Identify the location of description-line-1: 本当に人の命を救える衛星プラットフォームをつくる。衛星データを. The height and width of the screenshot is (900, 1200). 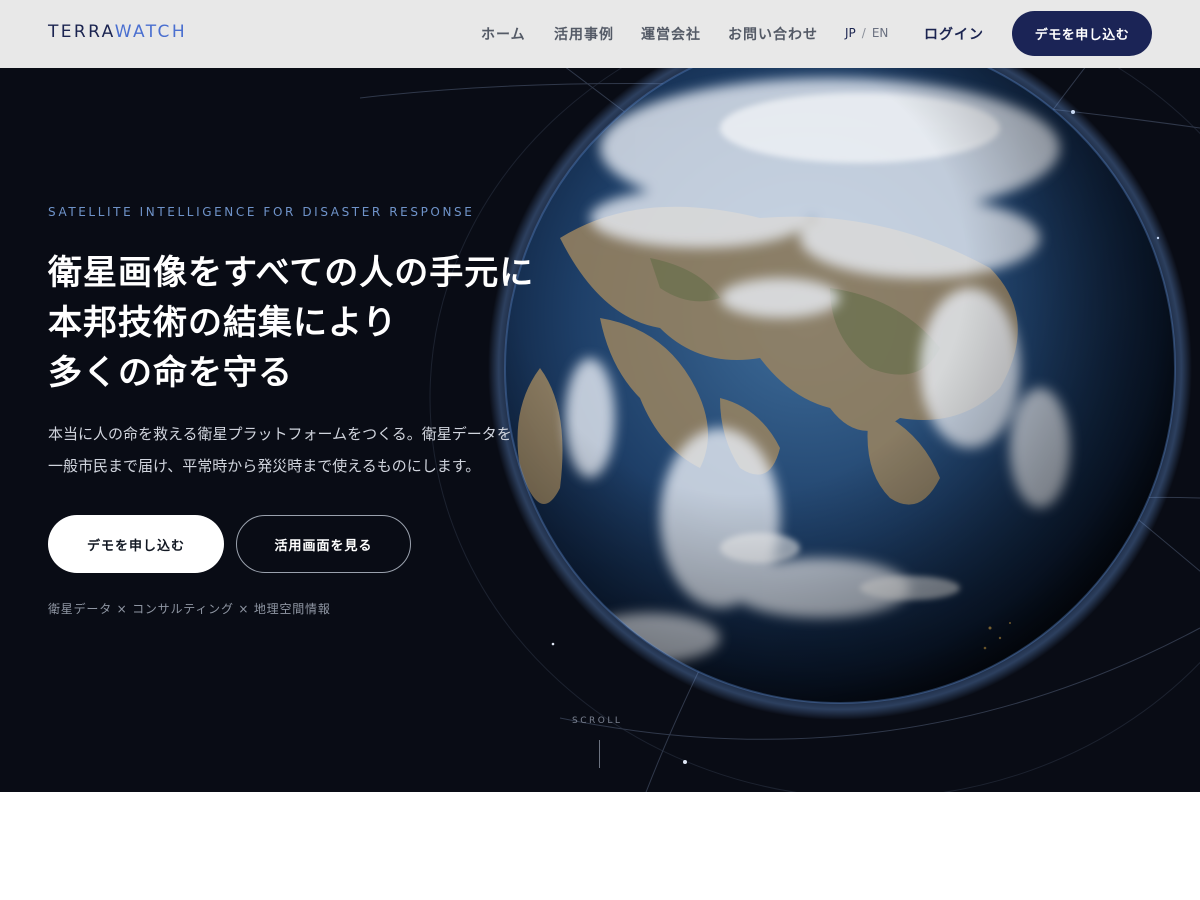
(280, 434).